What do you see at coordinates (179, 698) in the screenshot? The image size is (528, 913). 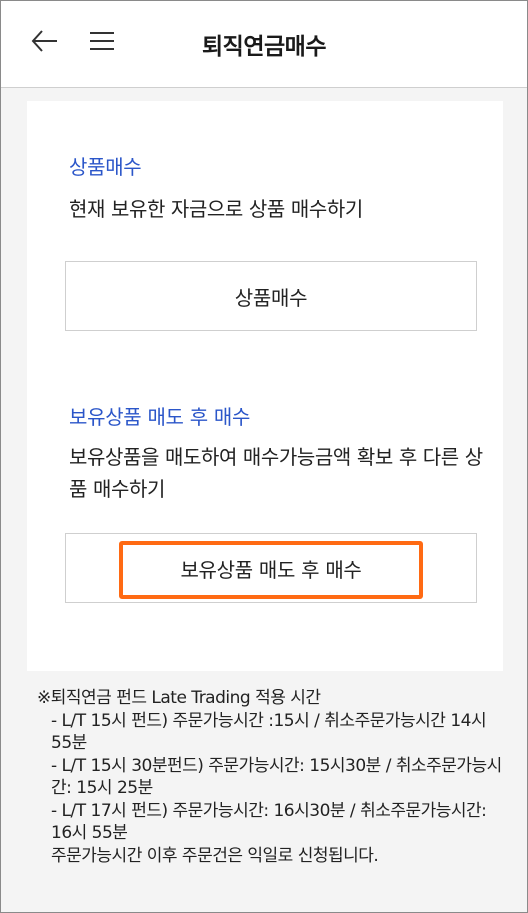 I see `notice-heading: ※퇴직연금 펀드 Late Trading 적용 시간` at bounding box center [179, 698].